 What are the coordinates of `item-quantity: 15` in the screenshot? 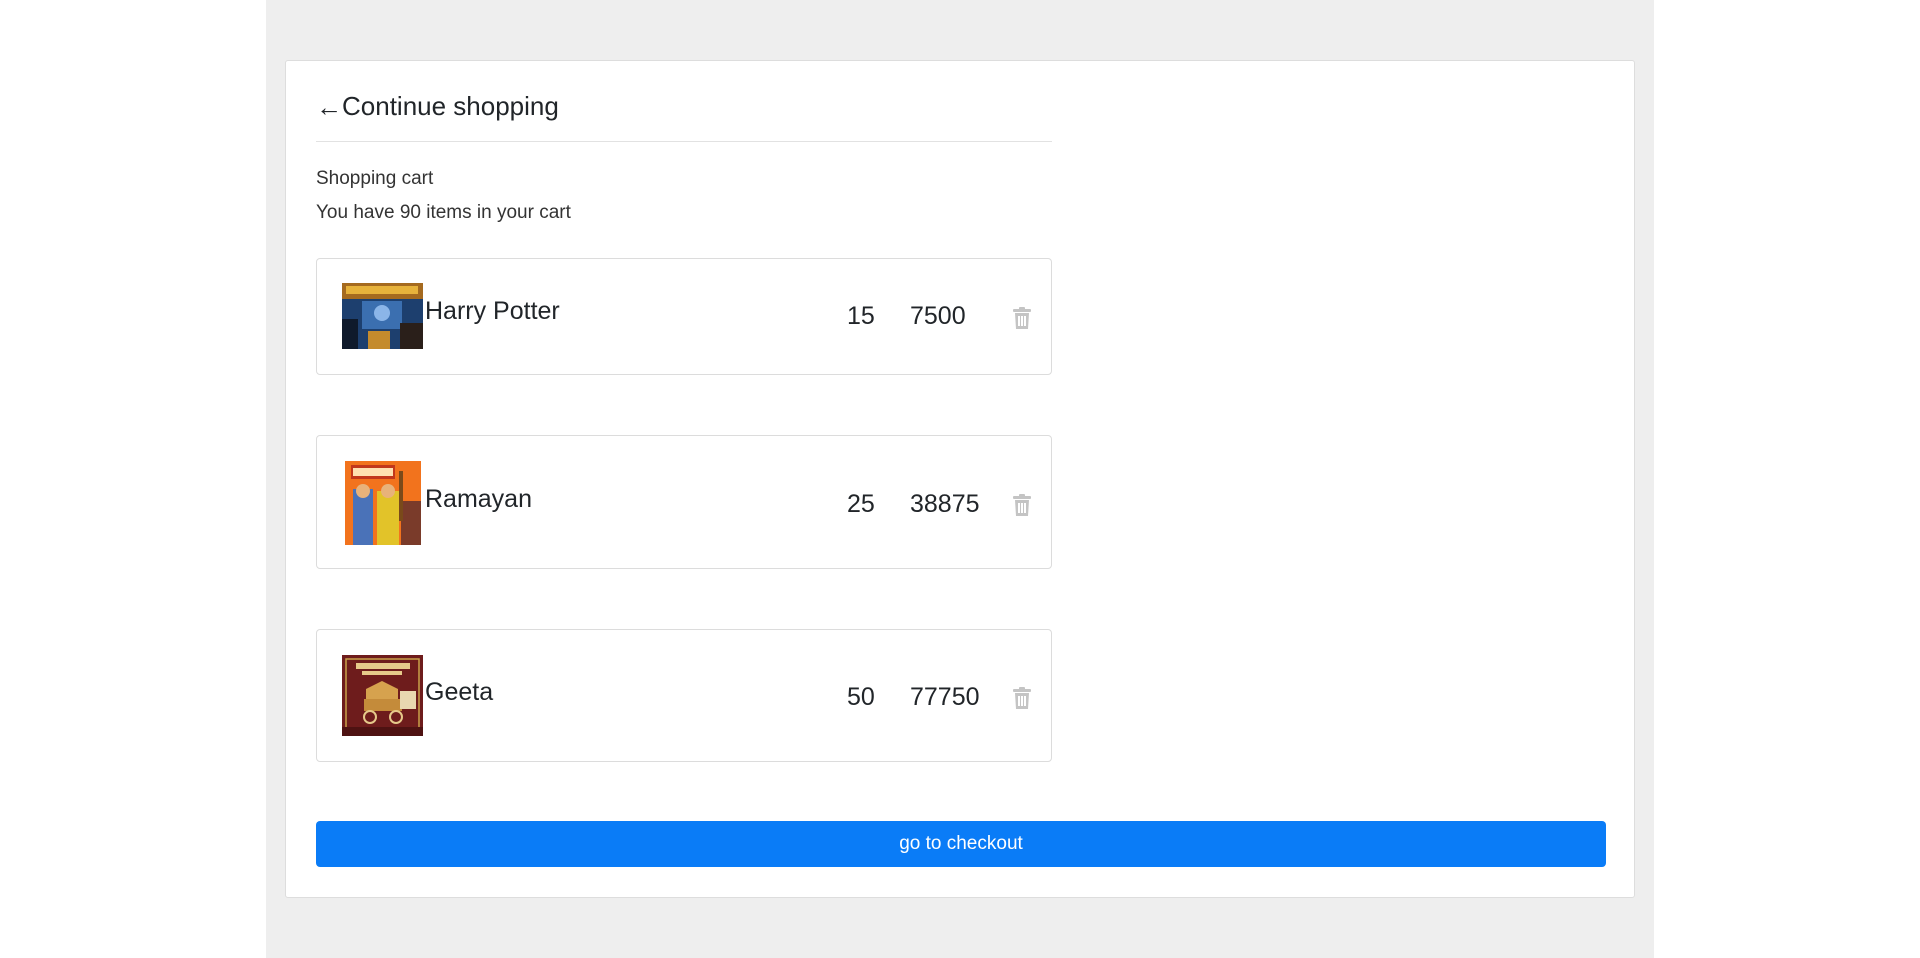 It's located at (861, 316).